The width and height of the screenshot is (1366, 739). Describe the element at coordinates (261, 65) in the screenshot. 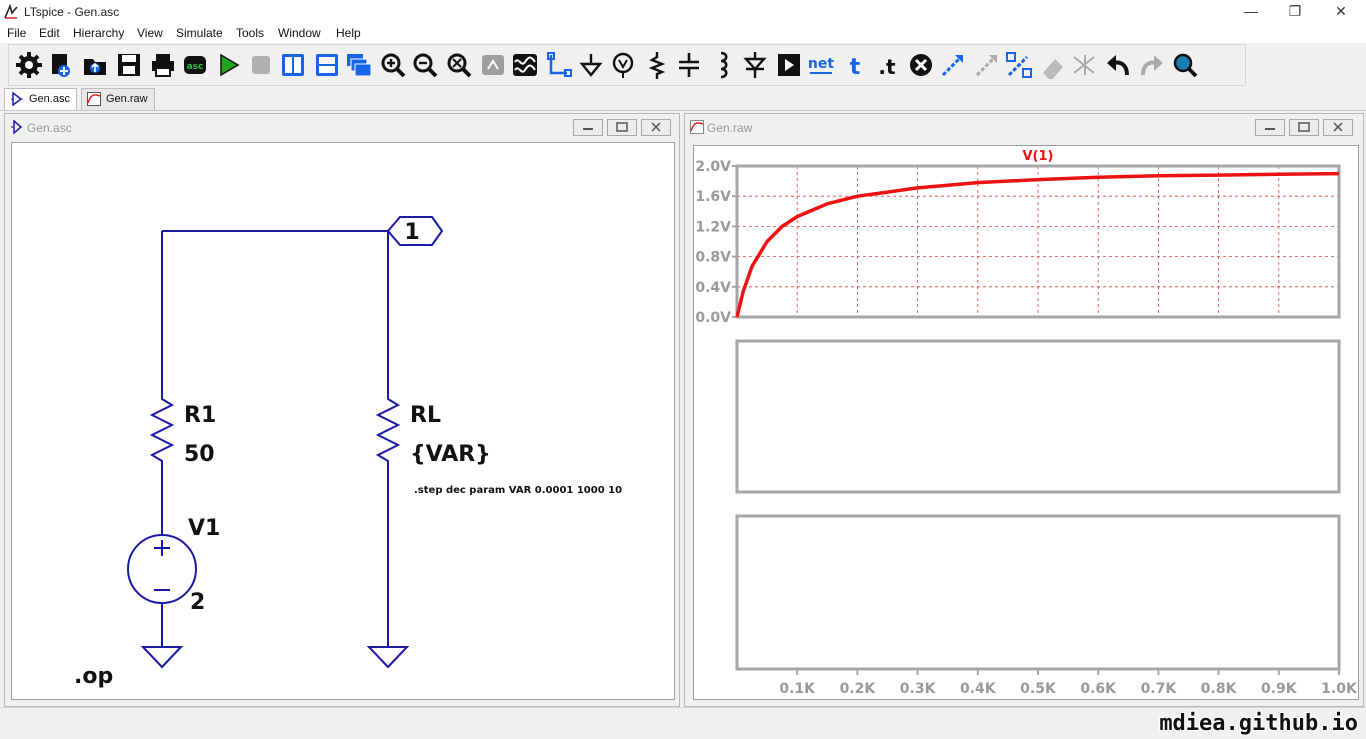

I see `halt-icon` at that location.